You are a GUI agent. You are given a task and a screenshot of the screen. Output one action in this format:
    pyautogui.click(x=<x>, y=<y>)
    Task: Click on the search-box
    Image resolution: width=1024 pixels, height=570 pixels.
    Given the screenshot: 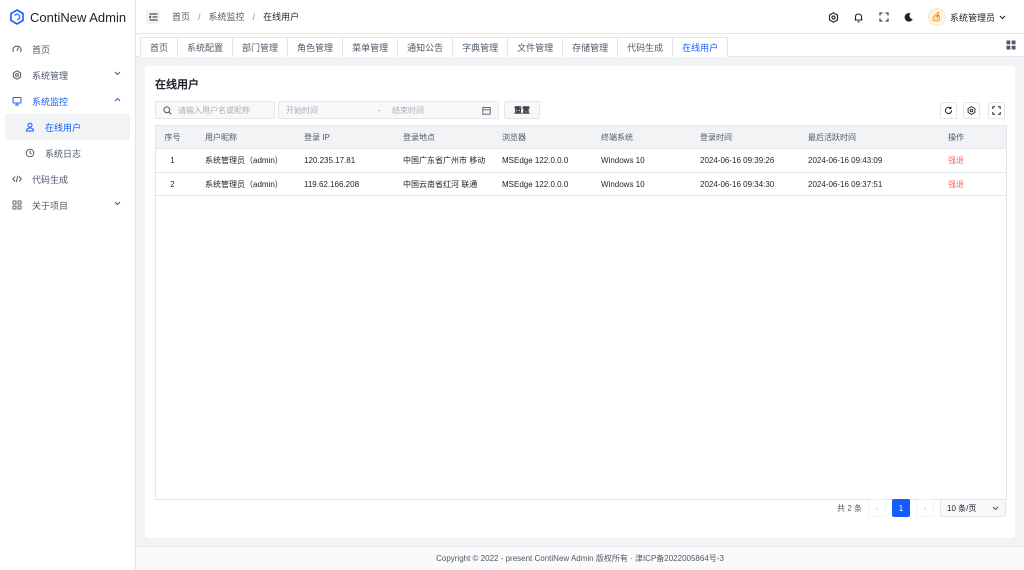 What is the action you would take?
    pyautogui.click(x=215, y=110)
    